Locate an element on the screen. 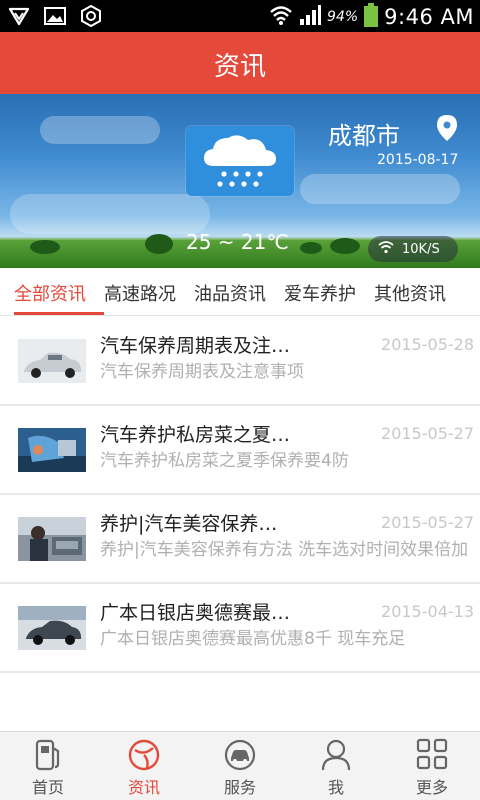 This screenshot has height=800, width=480. weather-date: 2015-08-17 is located at coordinates (418, 160).